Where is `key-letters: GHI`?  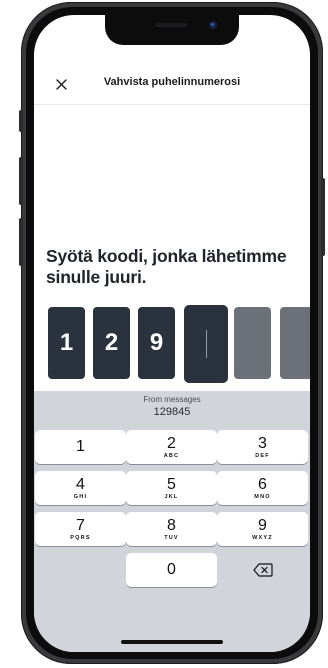
key-letters: GHI is located at coordinates (80, 497).